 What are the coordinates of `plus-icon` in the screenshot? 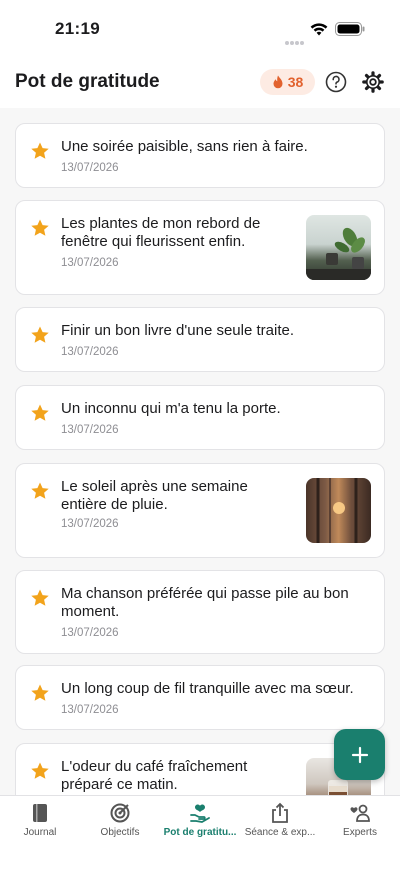 It's located at (359, 754).